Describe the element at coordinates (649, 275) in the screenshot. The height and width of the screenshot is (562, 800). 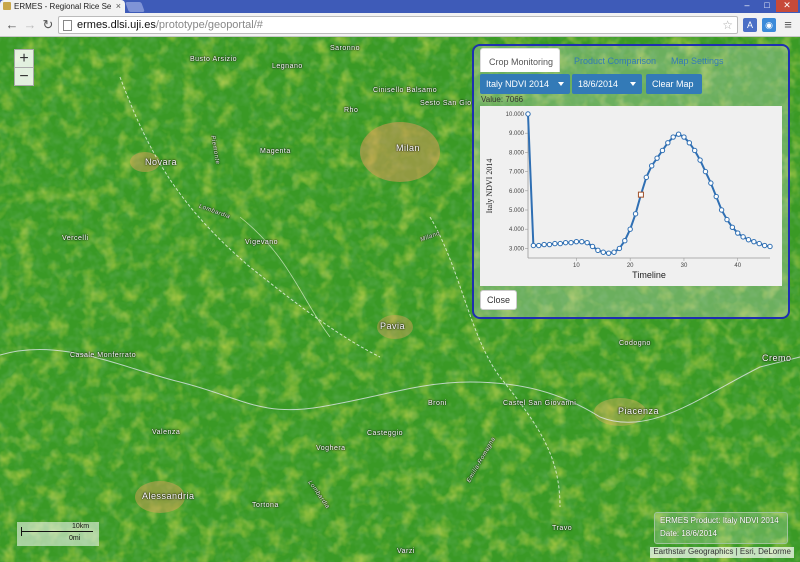
I see `x-axis-label: Timeline` at that location.